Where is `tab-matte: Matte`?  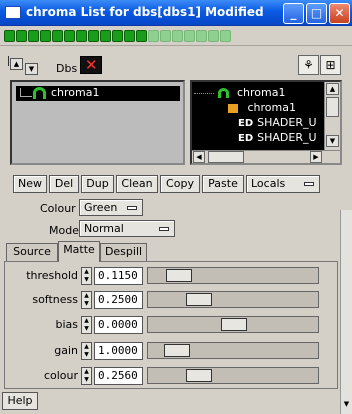
tab-matte: Matte is located at coordinates (79, 251).